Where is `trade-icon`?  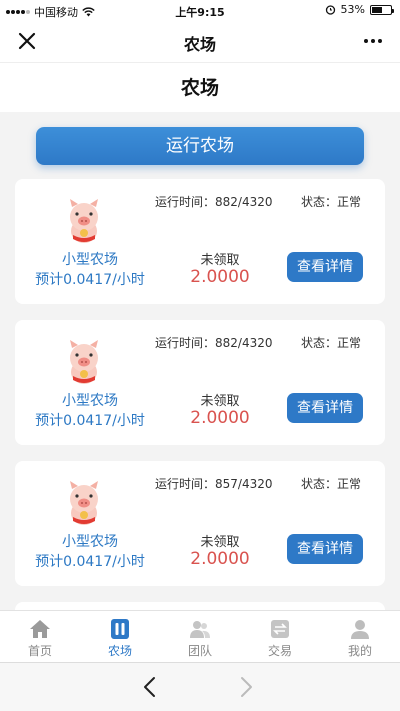 trade-icon is located at coordinates (280, 629).